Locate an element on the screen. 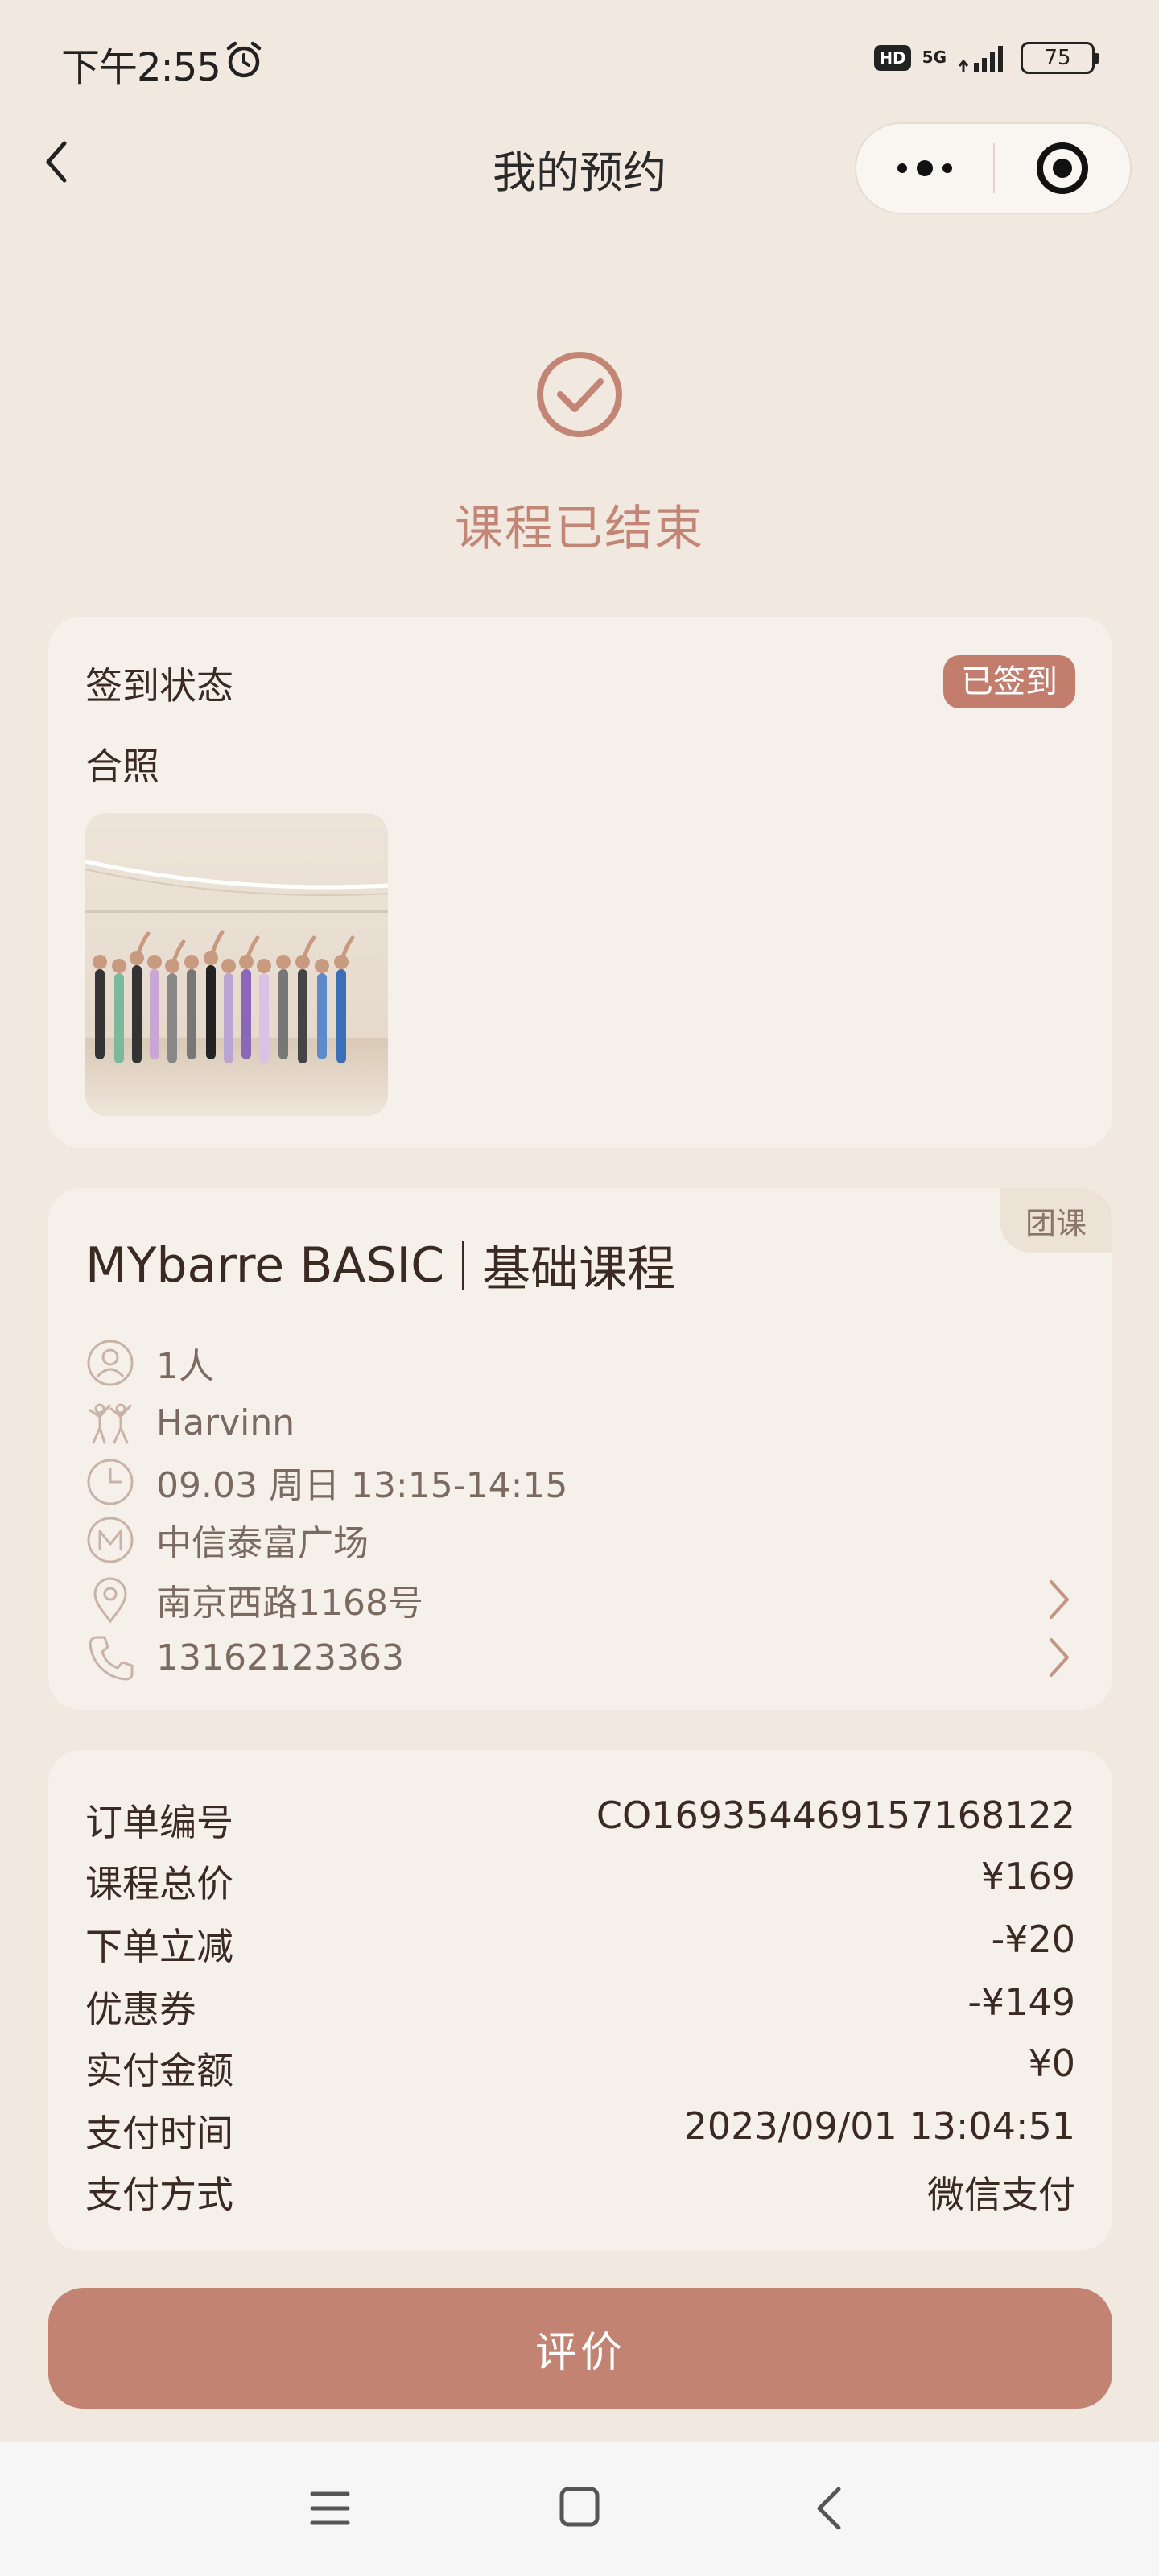 The image size is (1159, 2576). status-time: 下午2:55 is located at coordinates (141, 67).